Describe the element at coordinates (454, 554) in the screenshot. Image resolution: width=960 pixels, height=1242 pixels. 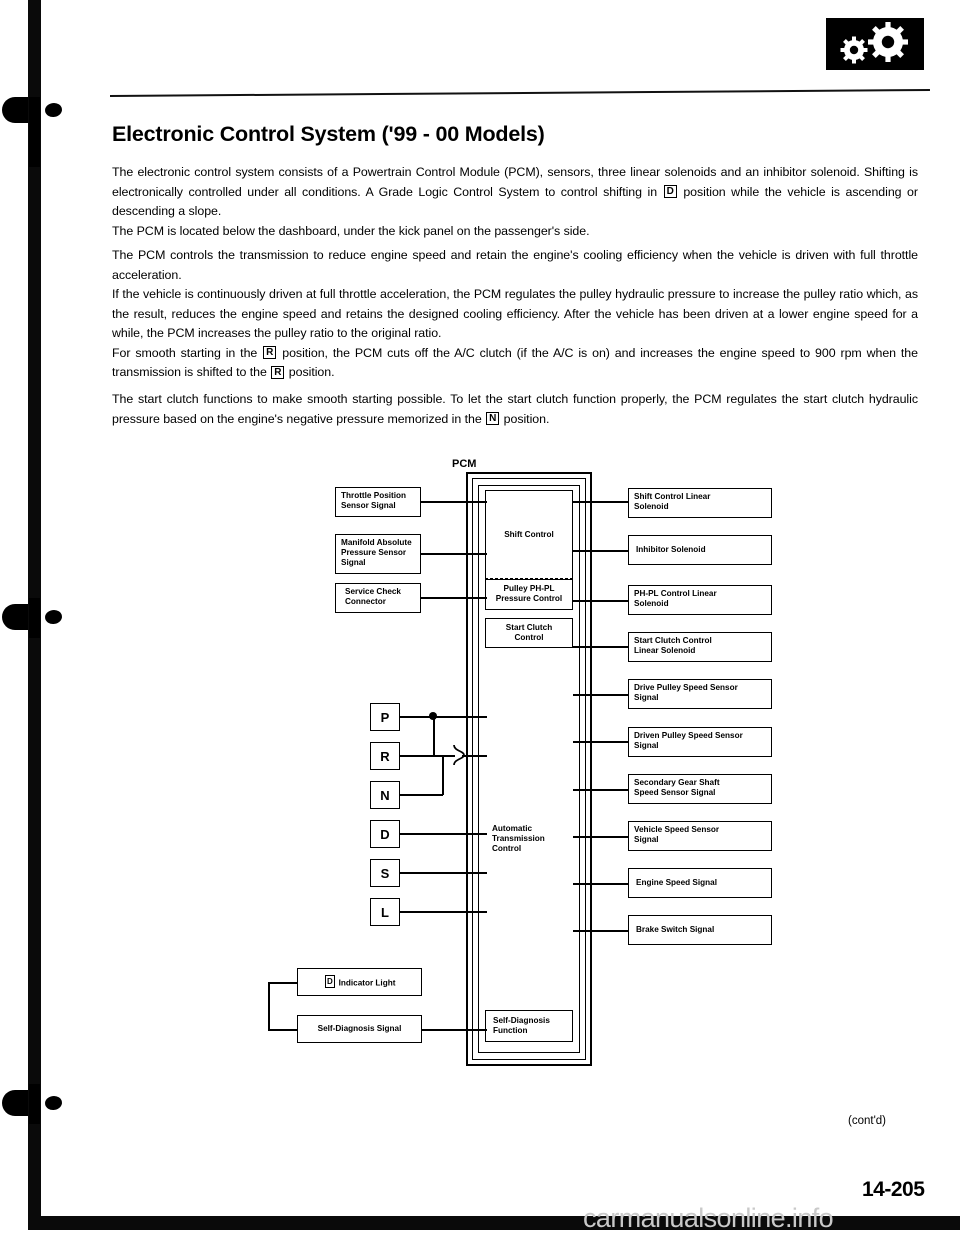
I see `line-map-to-pcm` at that location.